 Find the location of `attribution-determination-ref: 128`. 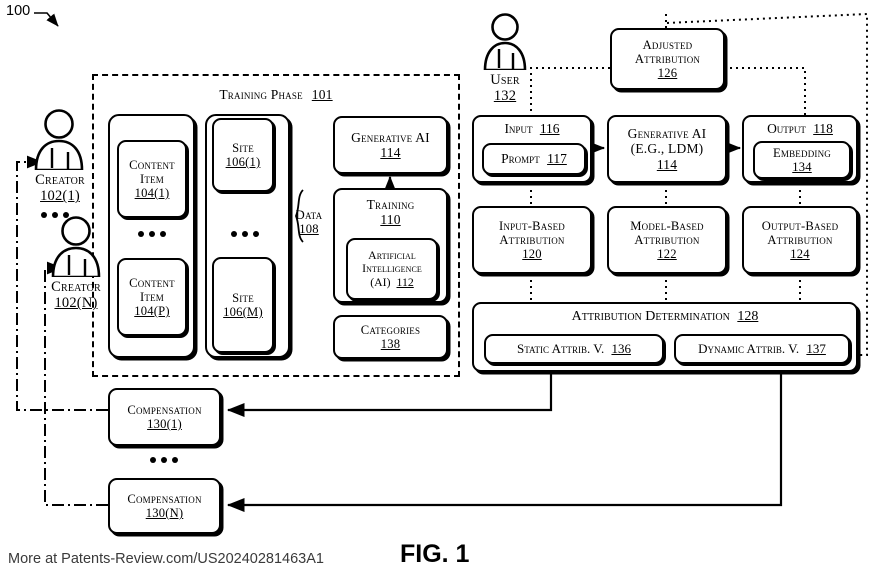

attribution-determination-ref: 128 is located at coordinates (748, 316).